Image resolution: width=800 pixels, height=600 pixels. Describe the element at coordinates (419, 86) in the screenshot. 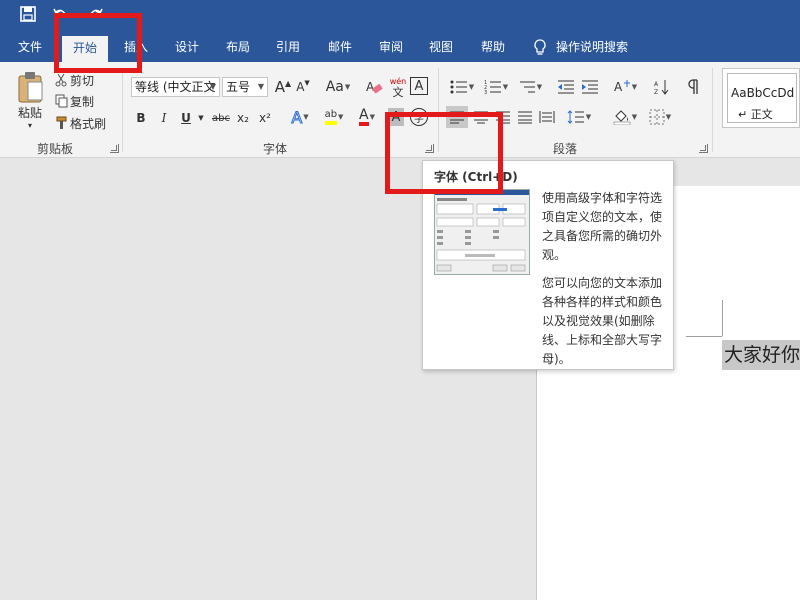

I see `char-border-button: A` at that location.